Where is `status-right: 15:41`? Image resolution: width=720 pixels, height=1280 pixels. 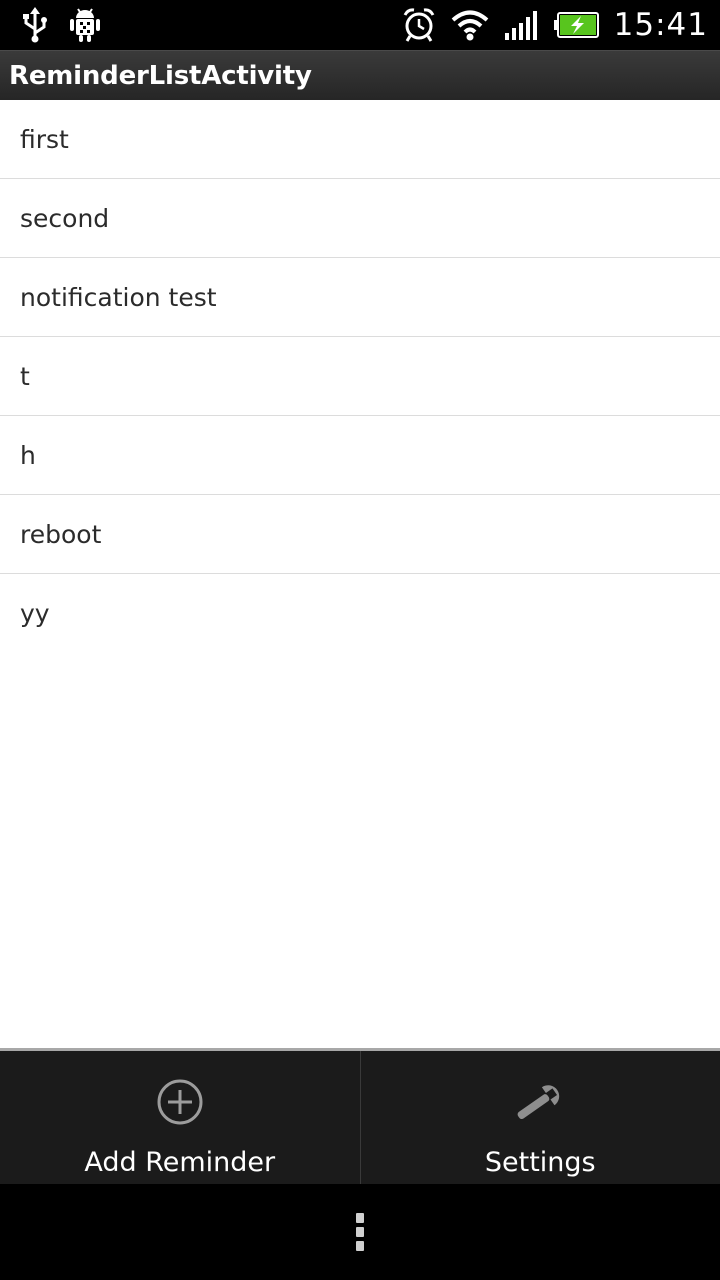 status-right: 15:41 is located at coordinates (548, 25).